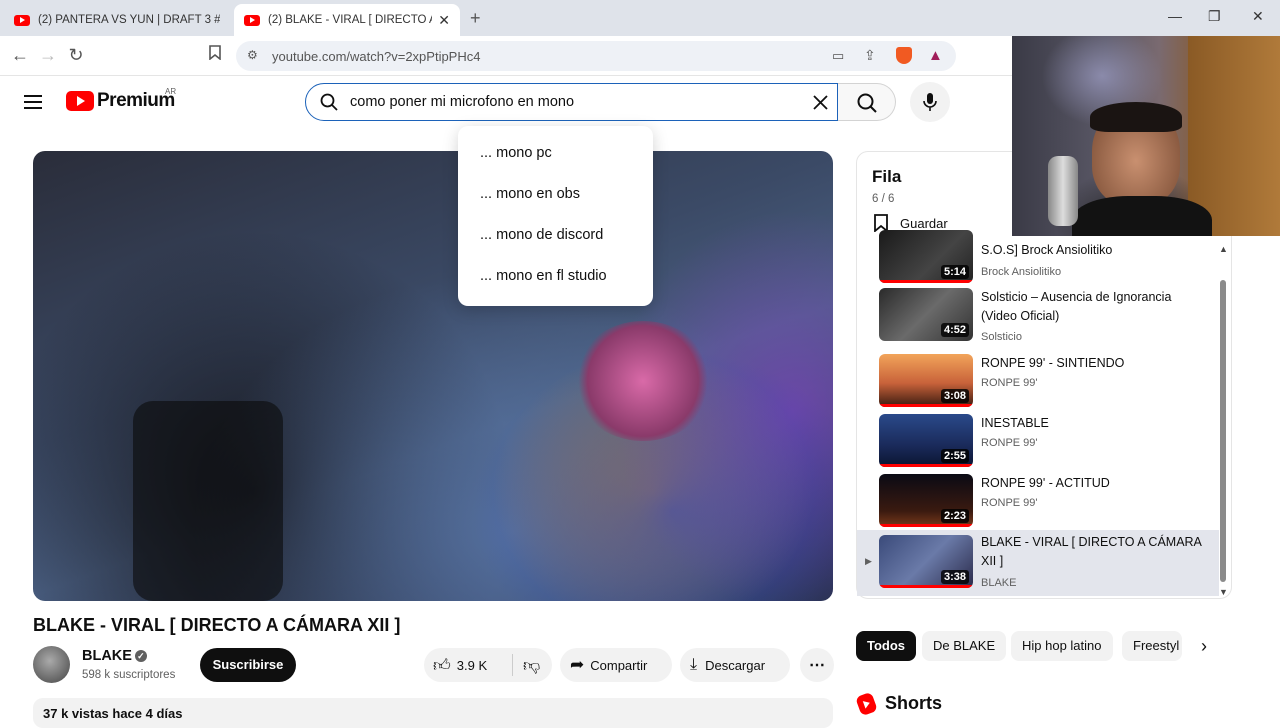 The height and width of the screenshot is (728, 1280). Describe the element at coordinates (1146, 136) in the screenshot. I see `webcam-overlay` at that location.